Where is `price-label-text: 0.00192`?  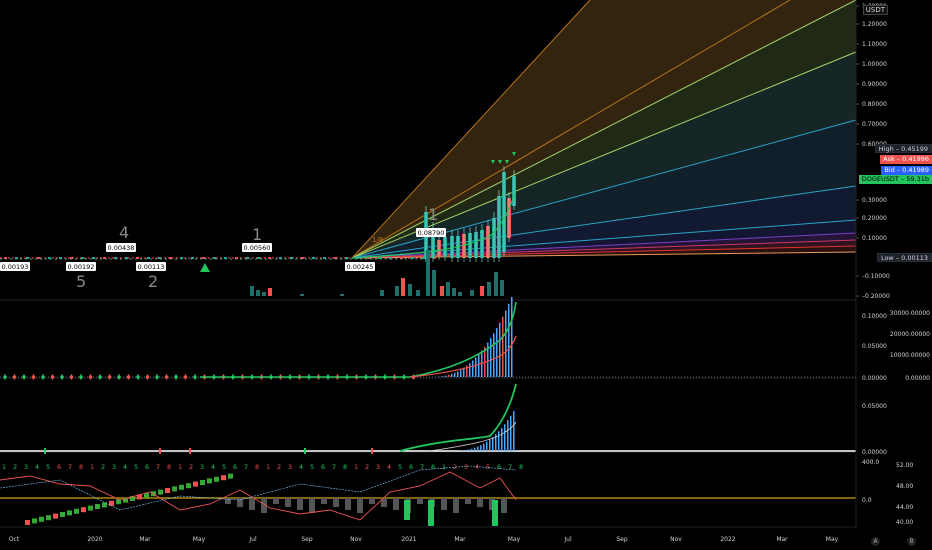 price-label-text: 0.00192 is located at coordinates (81, 267).